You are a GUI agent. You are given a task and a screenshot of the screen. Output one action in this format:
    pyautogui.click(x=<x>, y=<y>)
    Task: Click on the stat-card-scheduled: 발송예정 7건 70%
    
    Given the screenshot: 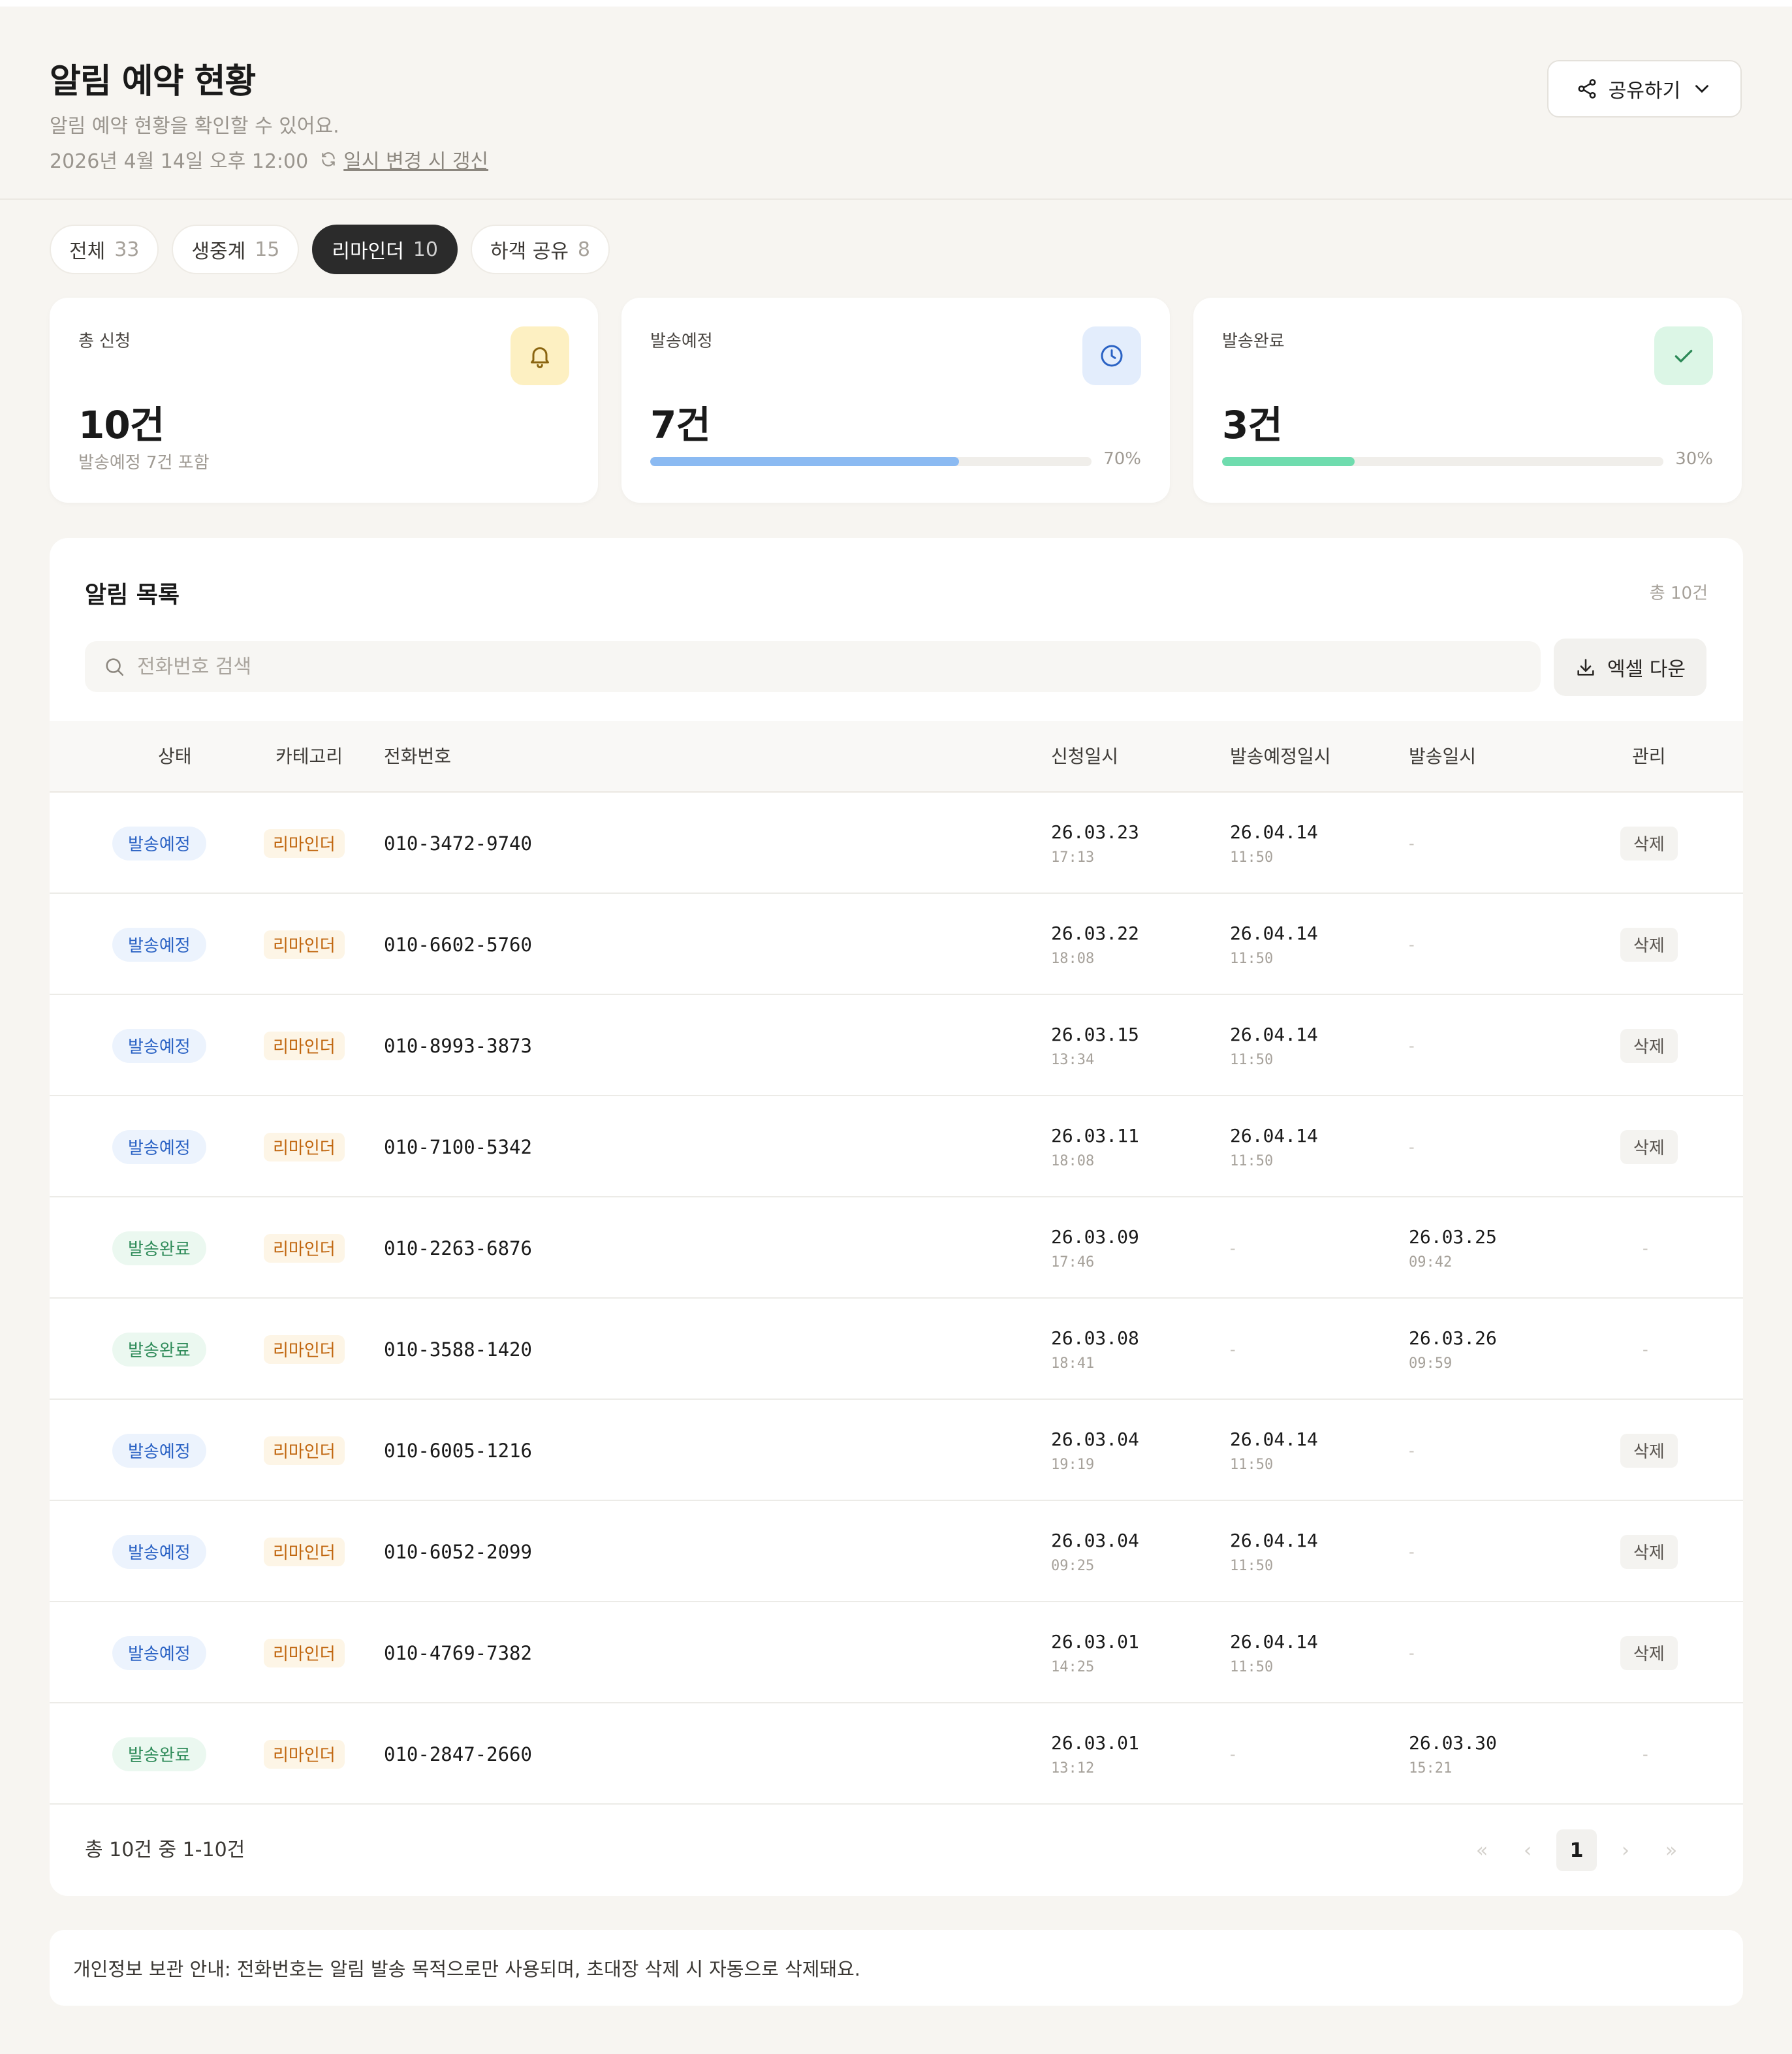 What is the action you would take?
    pyautogui.click(x=895, y=401)
    